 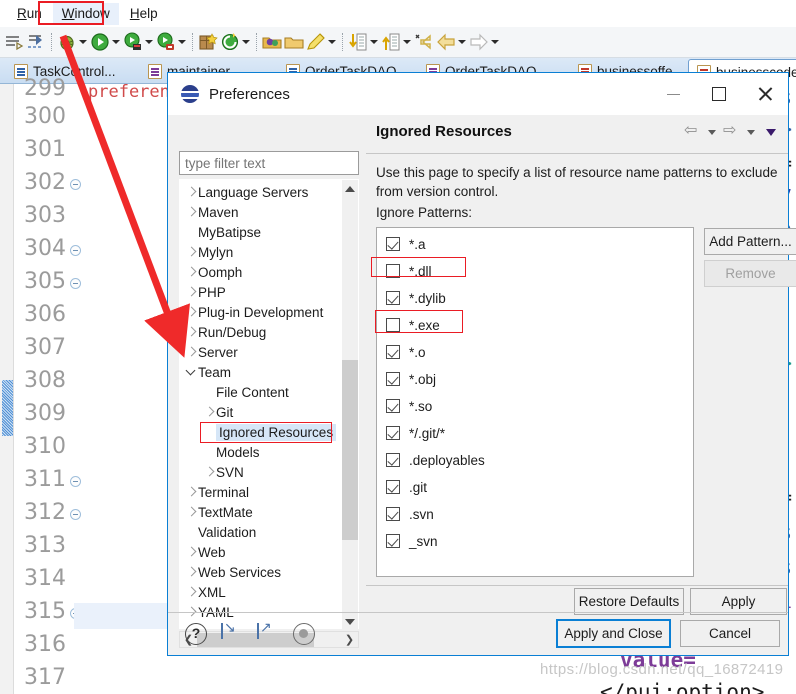 I want to click on apply-and-close-button: Apply and Close, so click(x=613, y=633).